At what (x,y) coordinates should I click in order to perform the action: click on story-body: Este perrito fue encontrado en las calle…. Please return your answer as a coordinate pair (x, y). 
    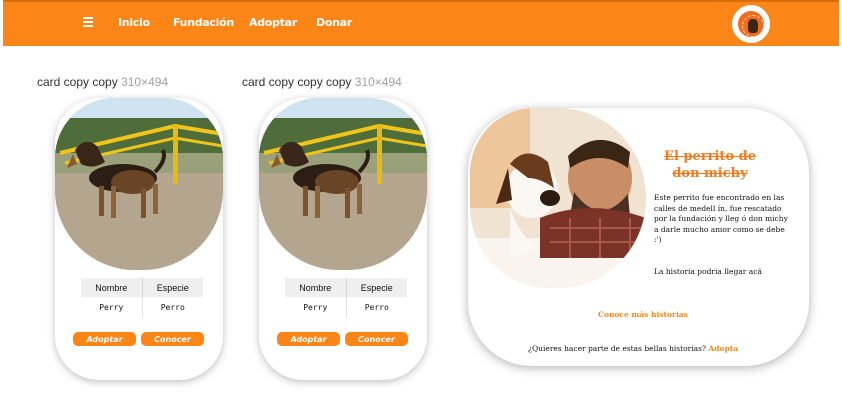
    Looking at the image, I should click on (721, 218).